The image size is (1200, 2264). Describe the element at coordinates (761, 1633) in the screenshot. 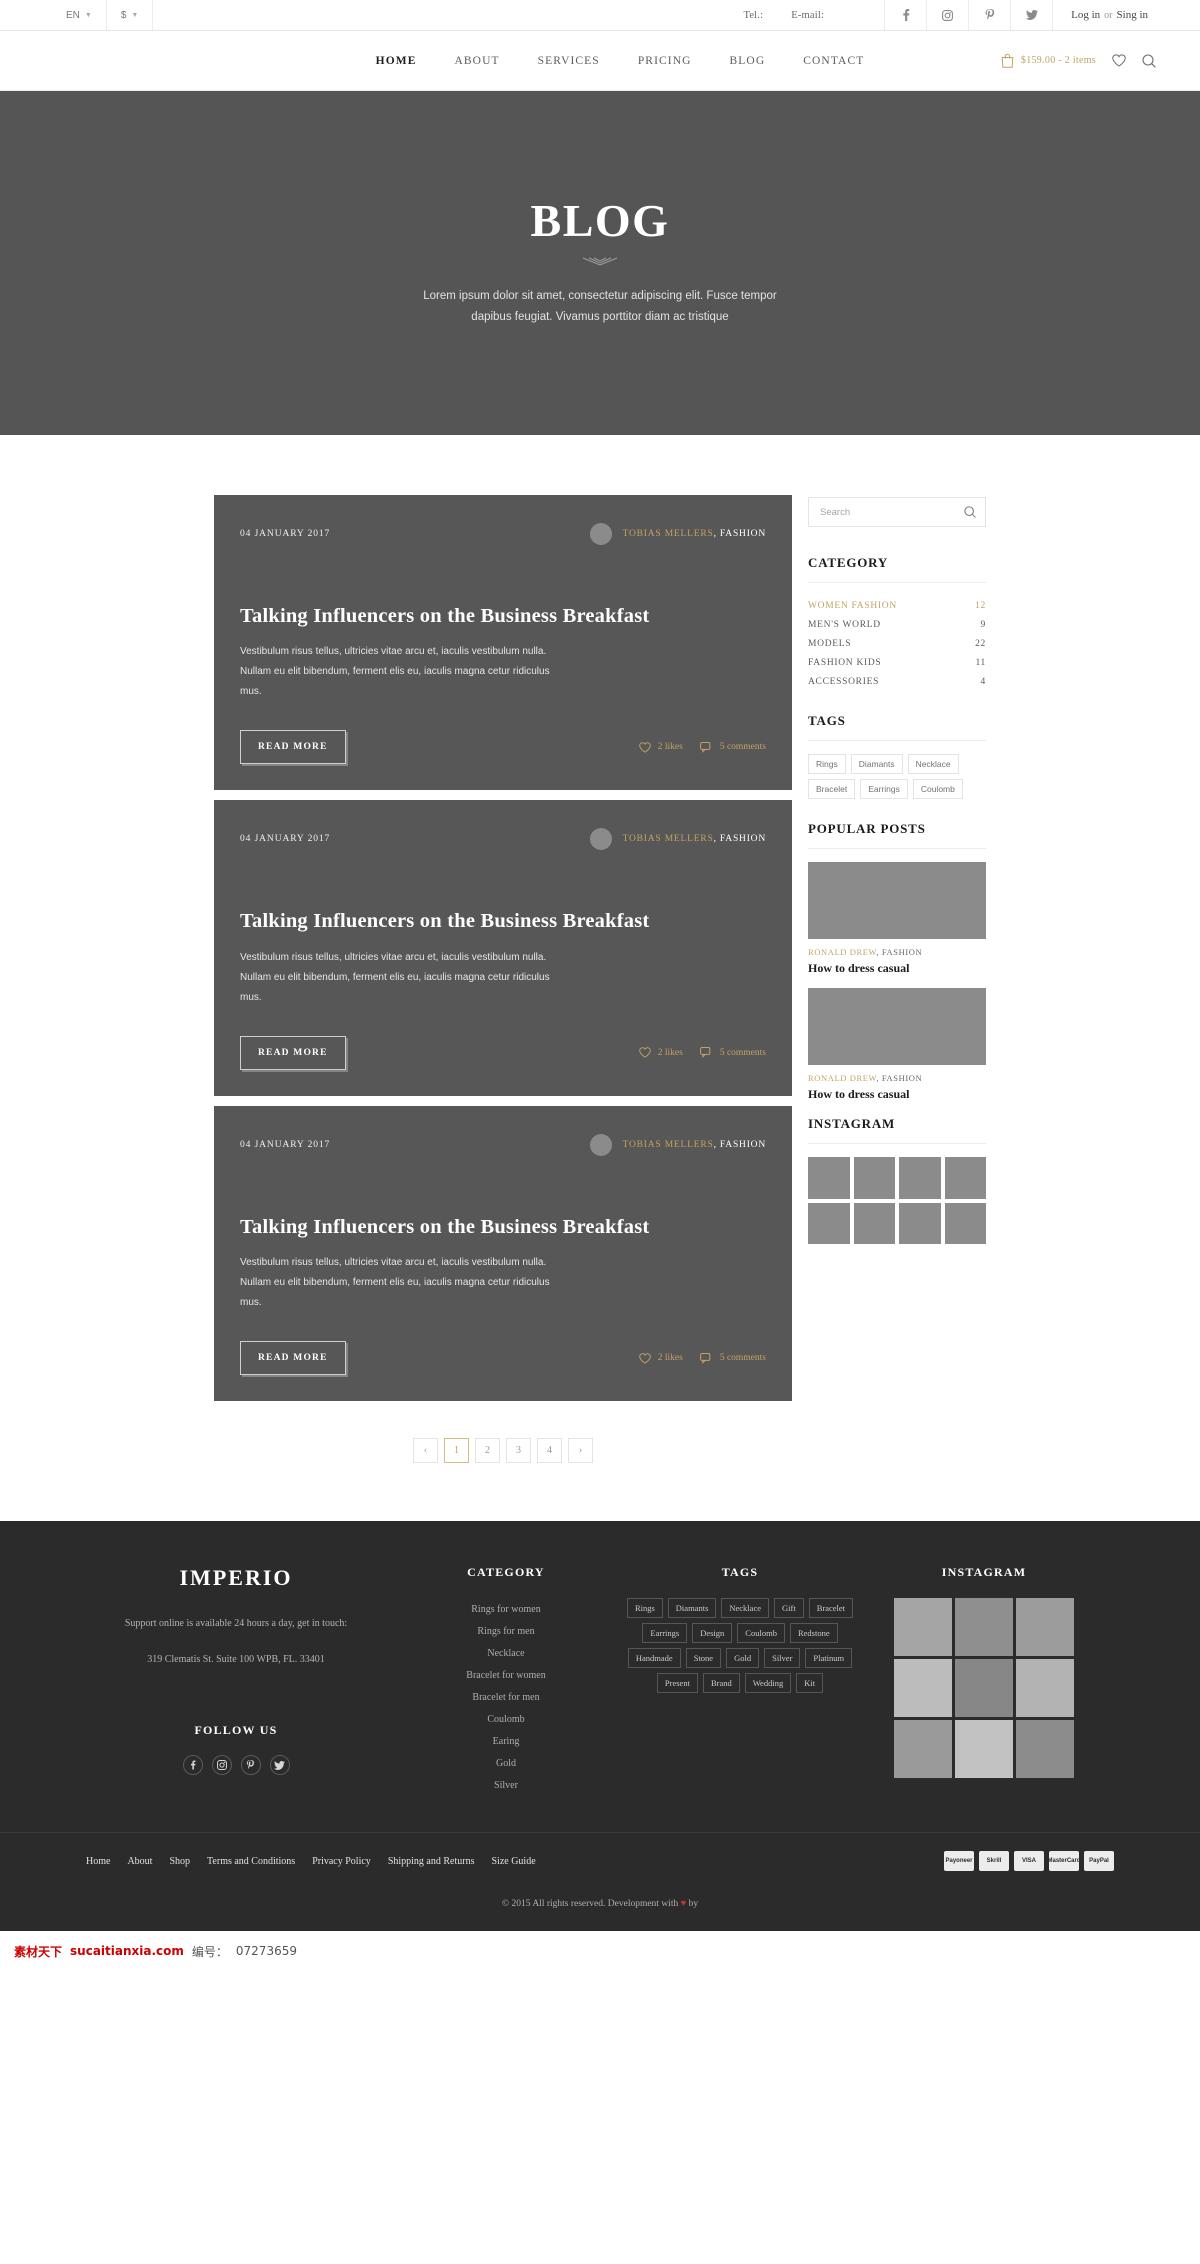

I see `footer-tag-item: Coulomb` at that location.